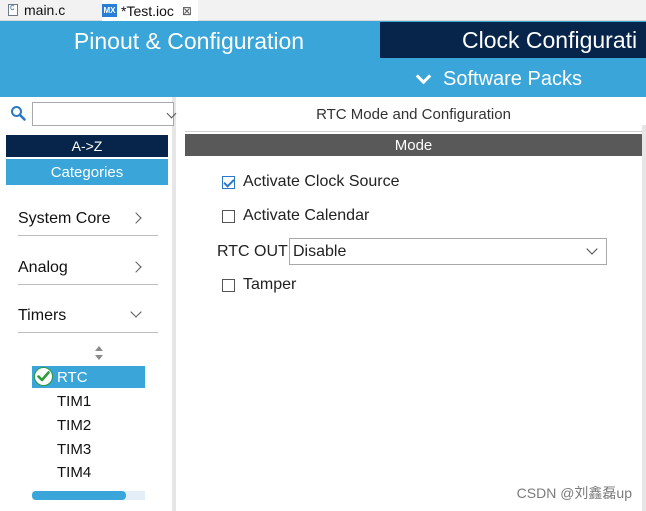  What do you see at coordinates (270, 284) in the screenshot?
I see `option-label: Tamper` at bounding box center [270, 284].